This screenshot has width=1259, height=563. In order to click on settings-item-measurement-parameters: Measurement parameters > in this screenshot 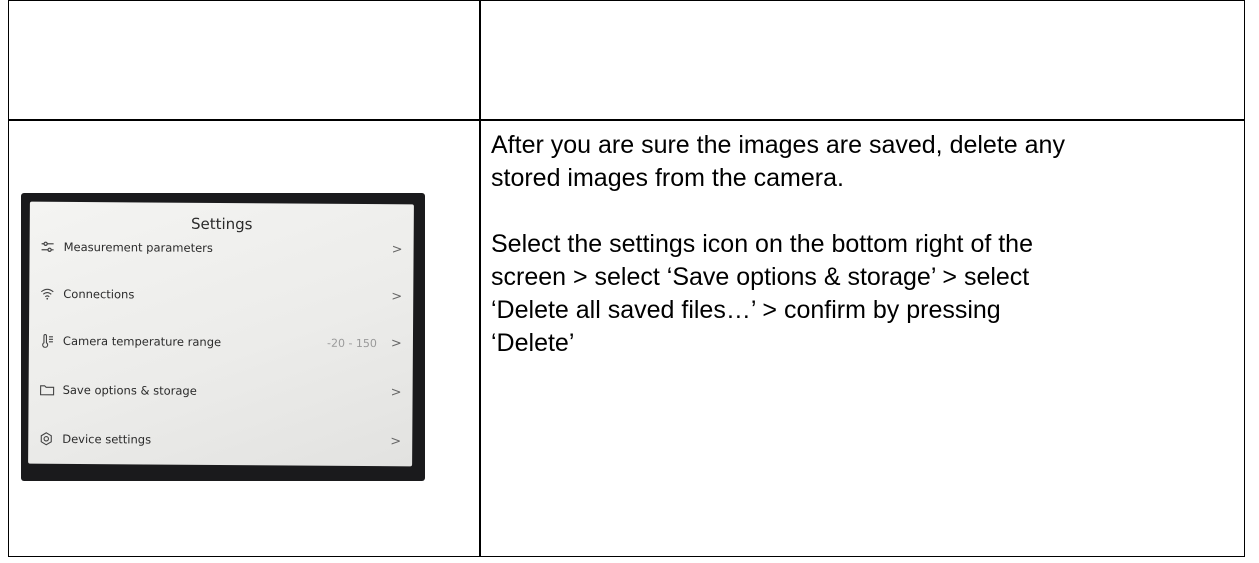, I will do `click(221, 248)`.